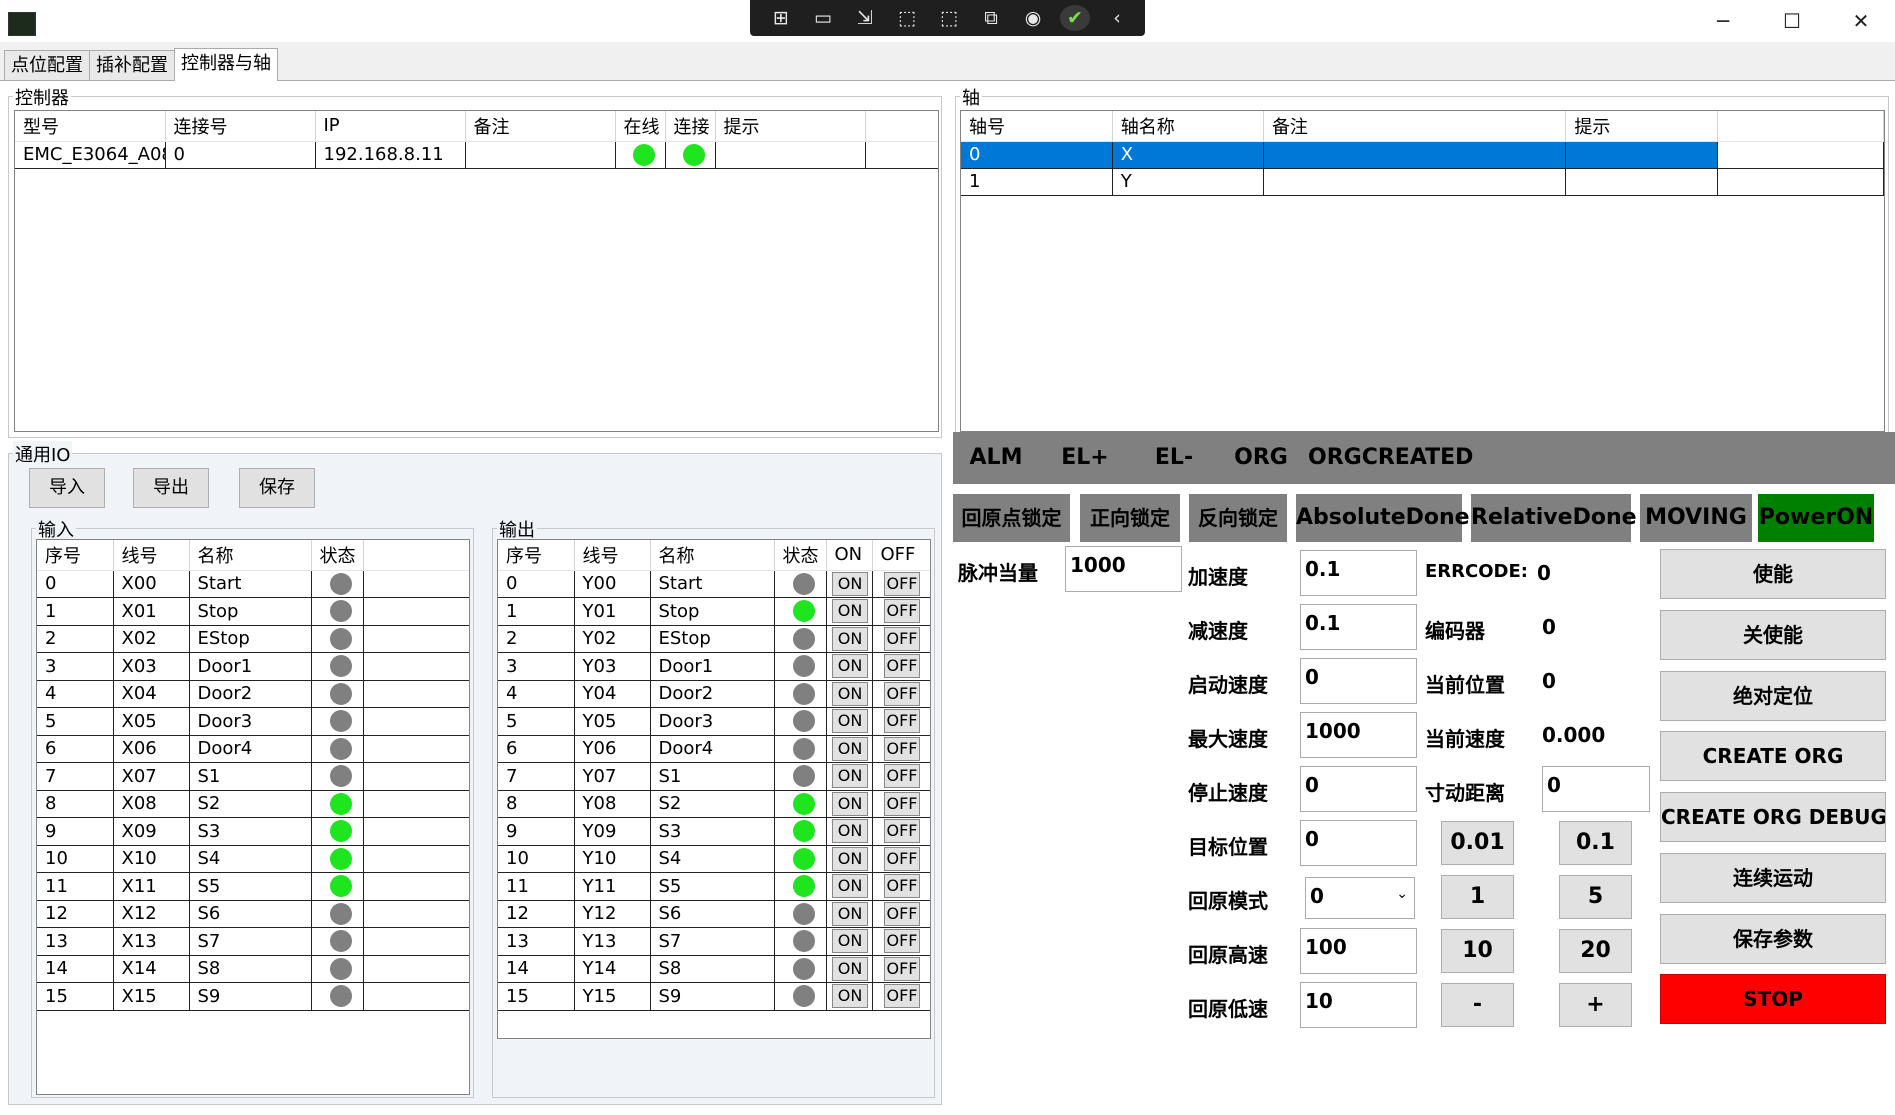  I want to click on absolute-move-button: 绝对定位, so click(1773, 696).